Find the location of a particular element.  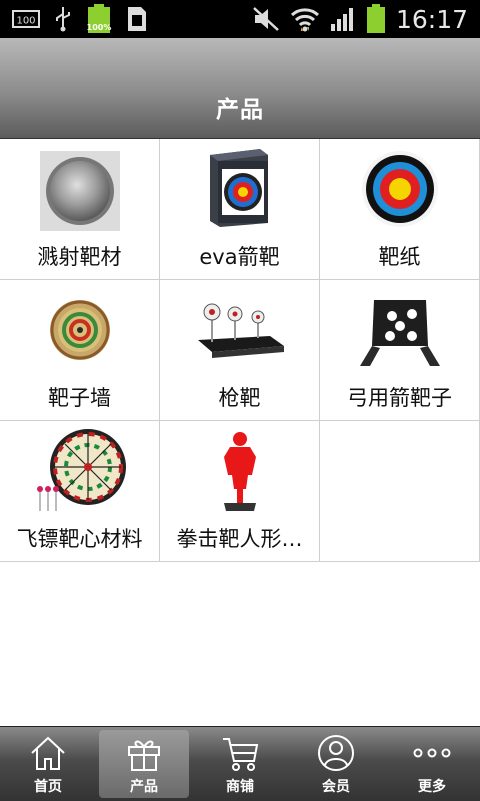

eva-arrow-target-image is located at coordinates (239, 188).